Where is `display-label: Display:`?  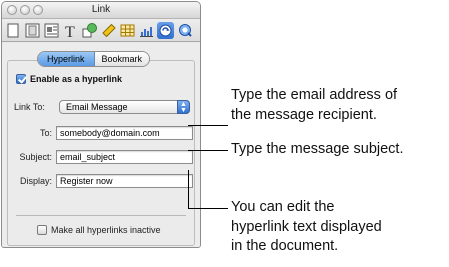
display-label: Display: is located at coordinates (35, 181).